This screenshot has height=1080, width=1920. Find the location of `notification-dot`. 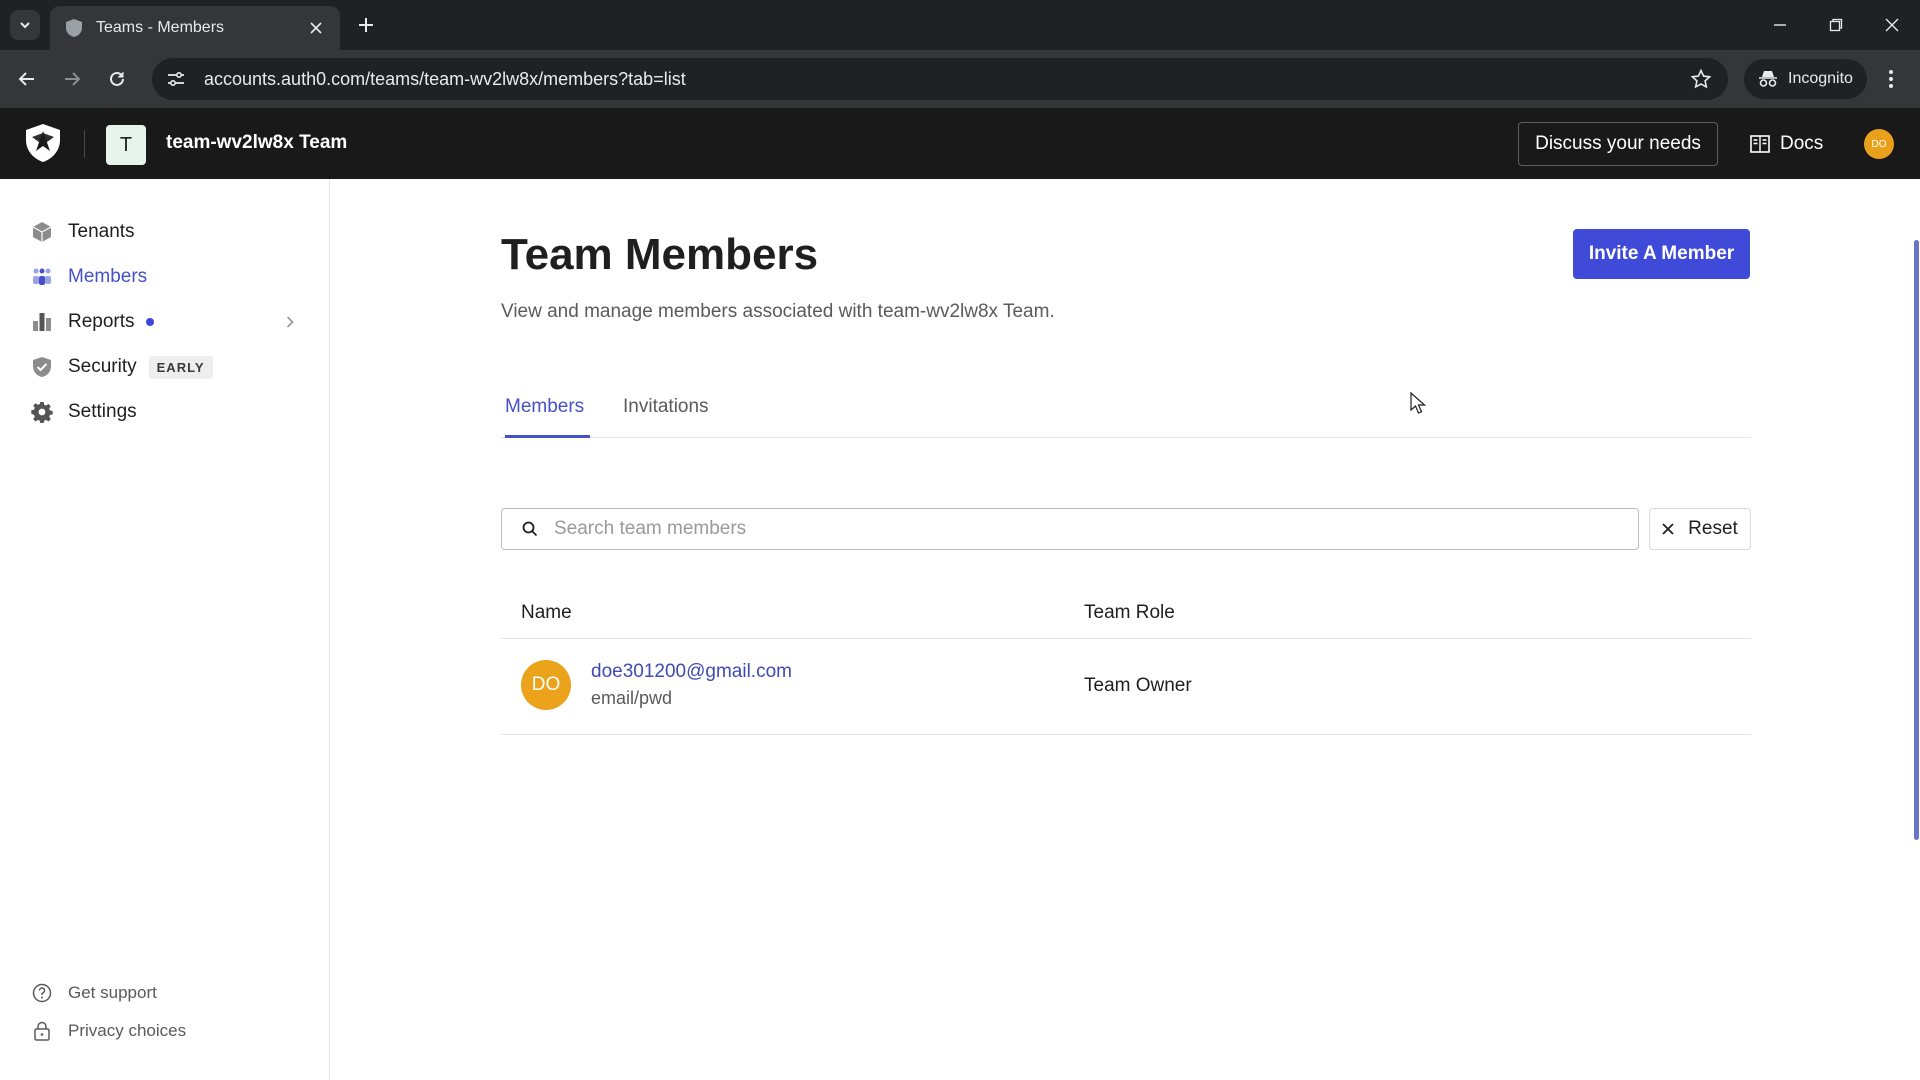

notification-dot is located at coordinates (149, 322).